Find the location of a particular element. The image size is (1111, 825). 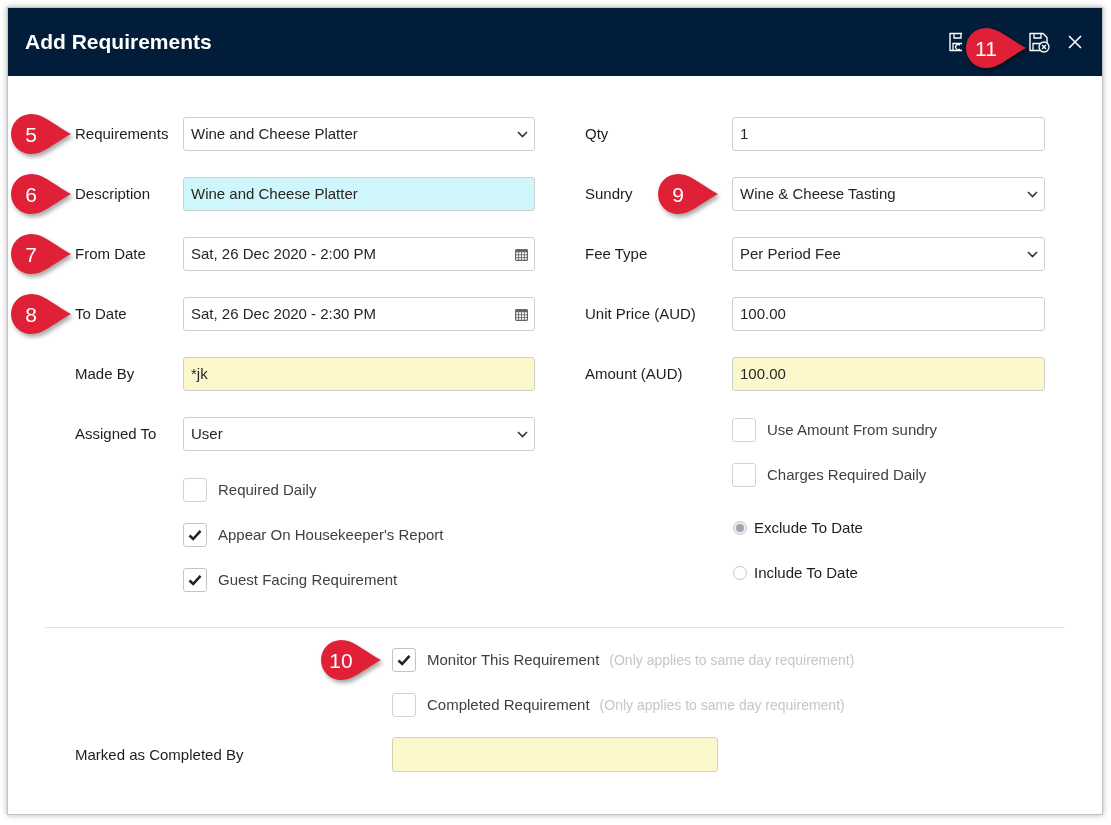

dropdown: Wine & Cheese Tasting is located at coordinates (888, 194).